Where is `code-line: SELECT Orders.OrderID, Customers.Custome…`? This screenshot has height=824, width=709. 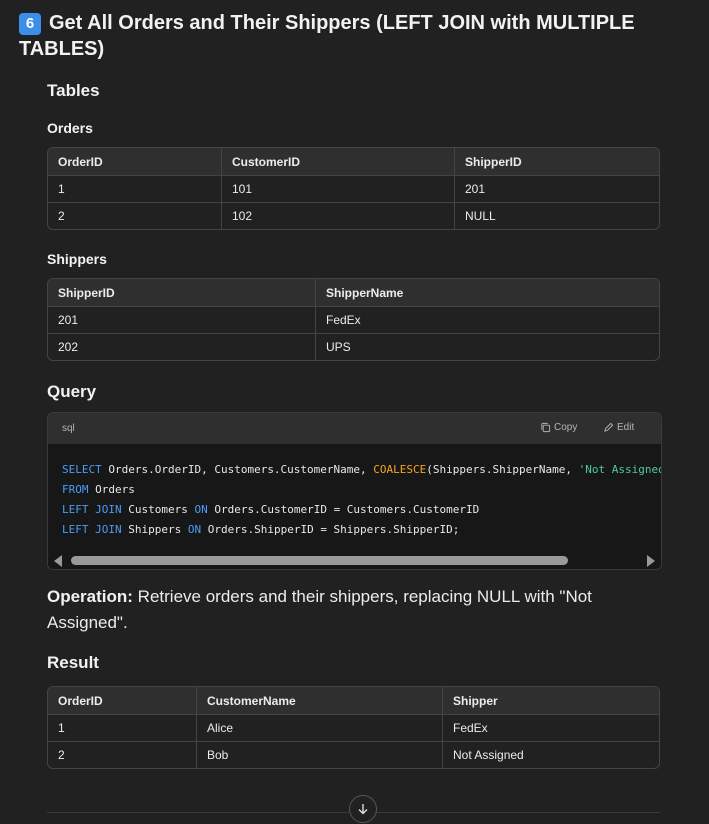 code-line: SELECT Orders.OrderID, Customers.Custome… is located at coordinates (361, 469).